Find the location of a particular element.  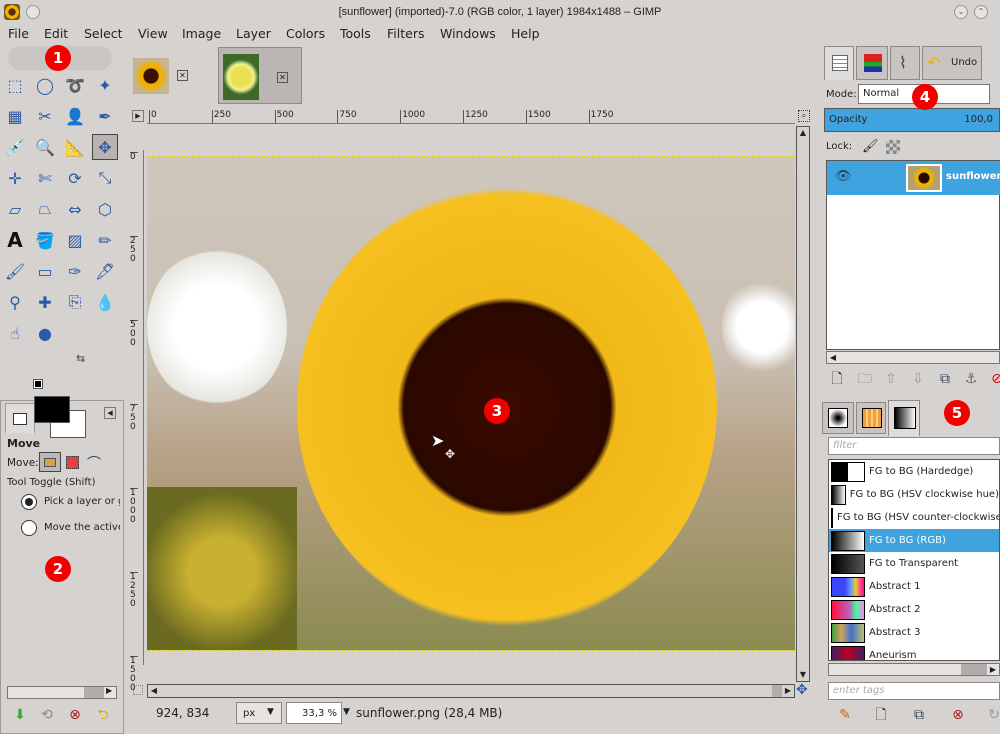

tab-patterns is located at coordinates (871, 418).